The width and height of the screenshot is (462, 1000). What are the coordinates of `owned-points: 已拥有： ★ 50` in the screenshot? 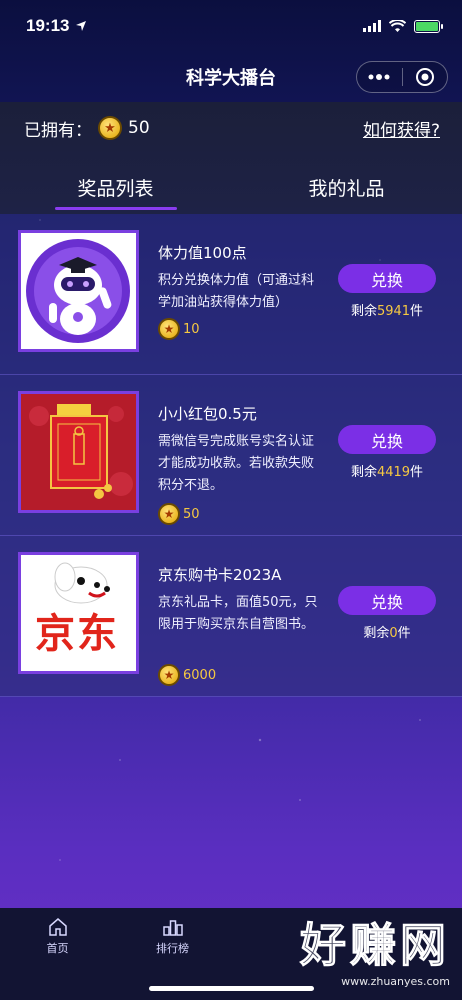 It's located at (87, 128).